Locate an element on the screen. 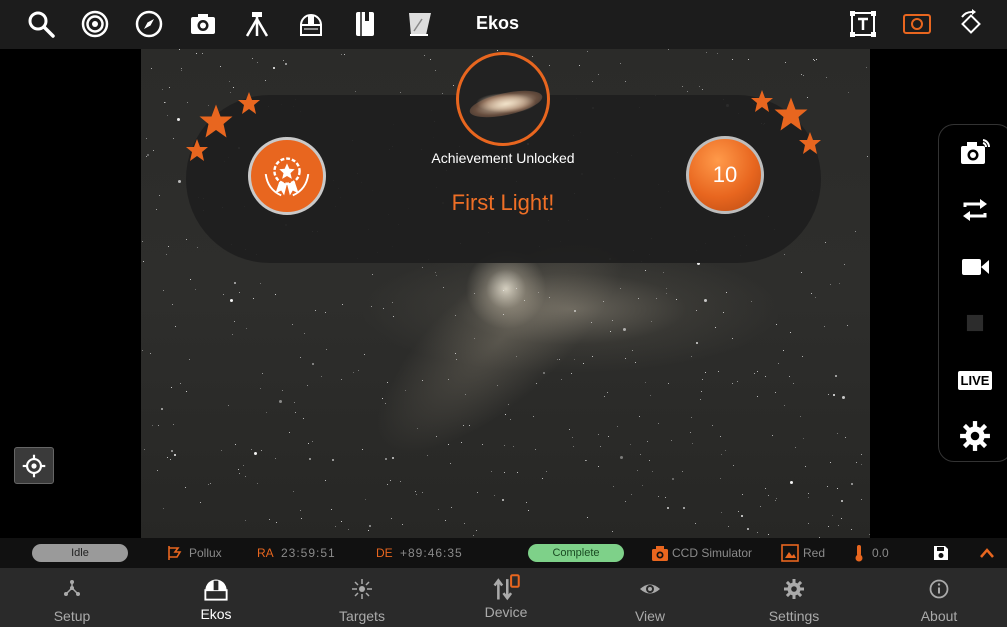 Image resolution: width=1007 pixels, height=627 pixels. award-badge-icon is located at coordinates (287, 176).